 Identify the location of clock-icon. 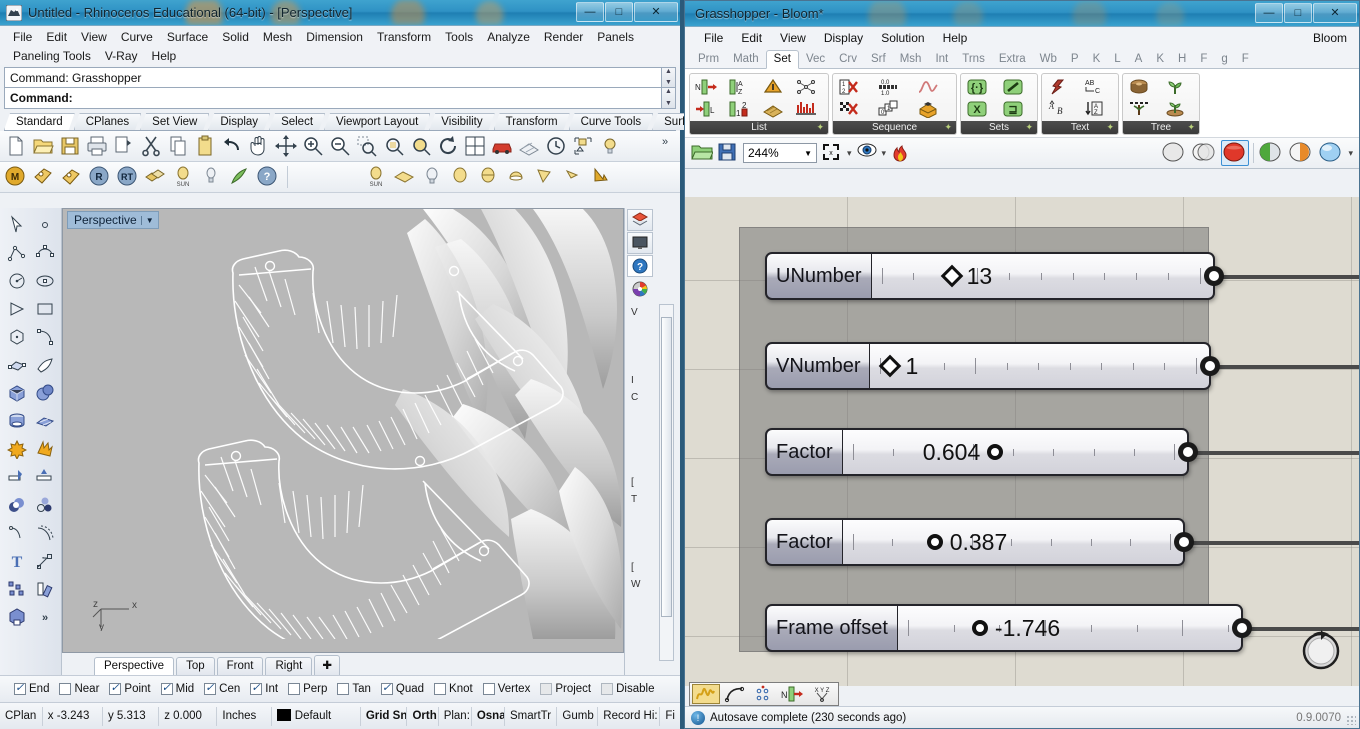
(556, 146).